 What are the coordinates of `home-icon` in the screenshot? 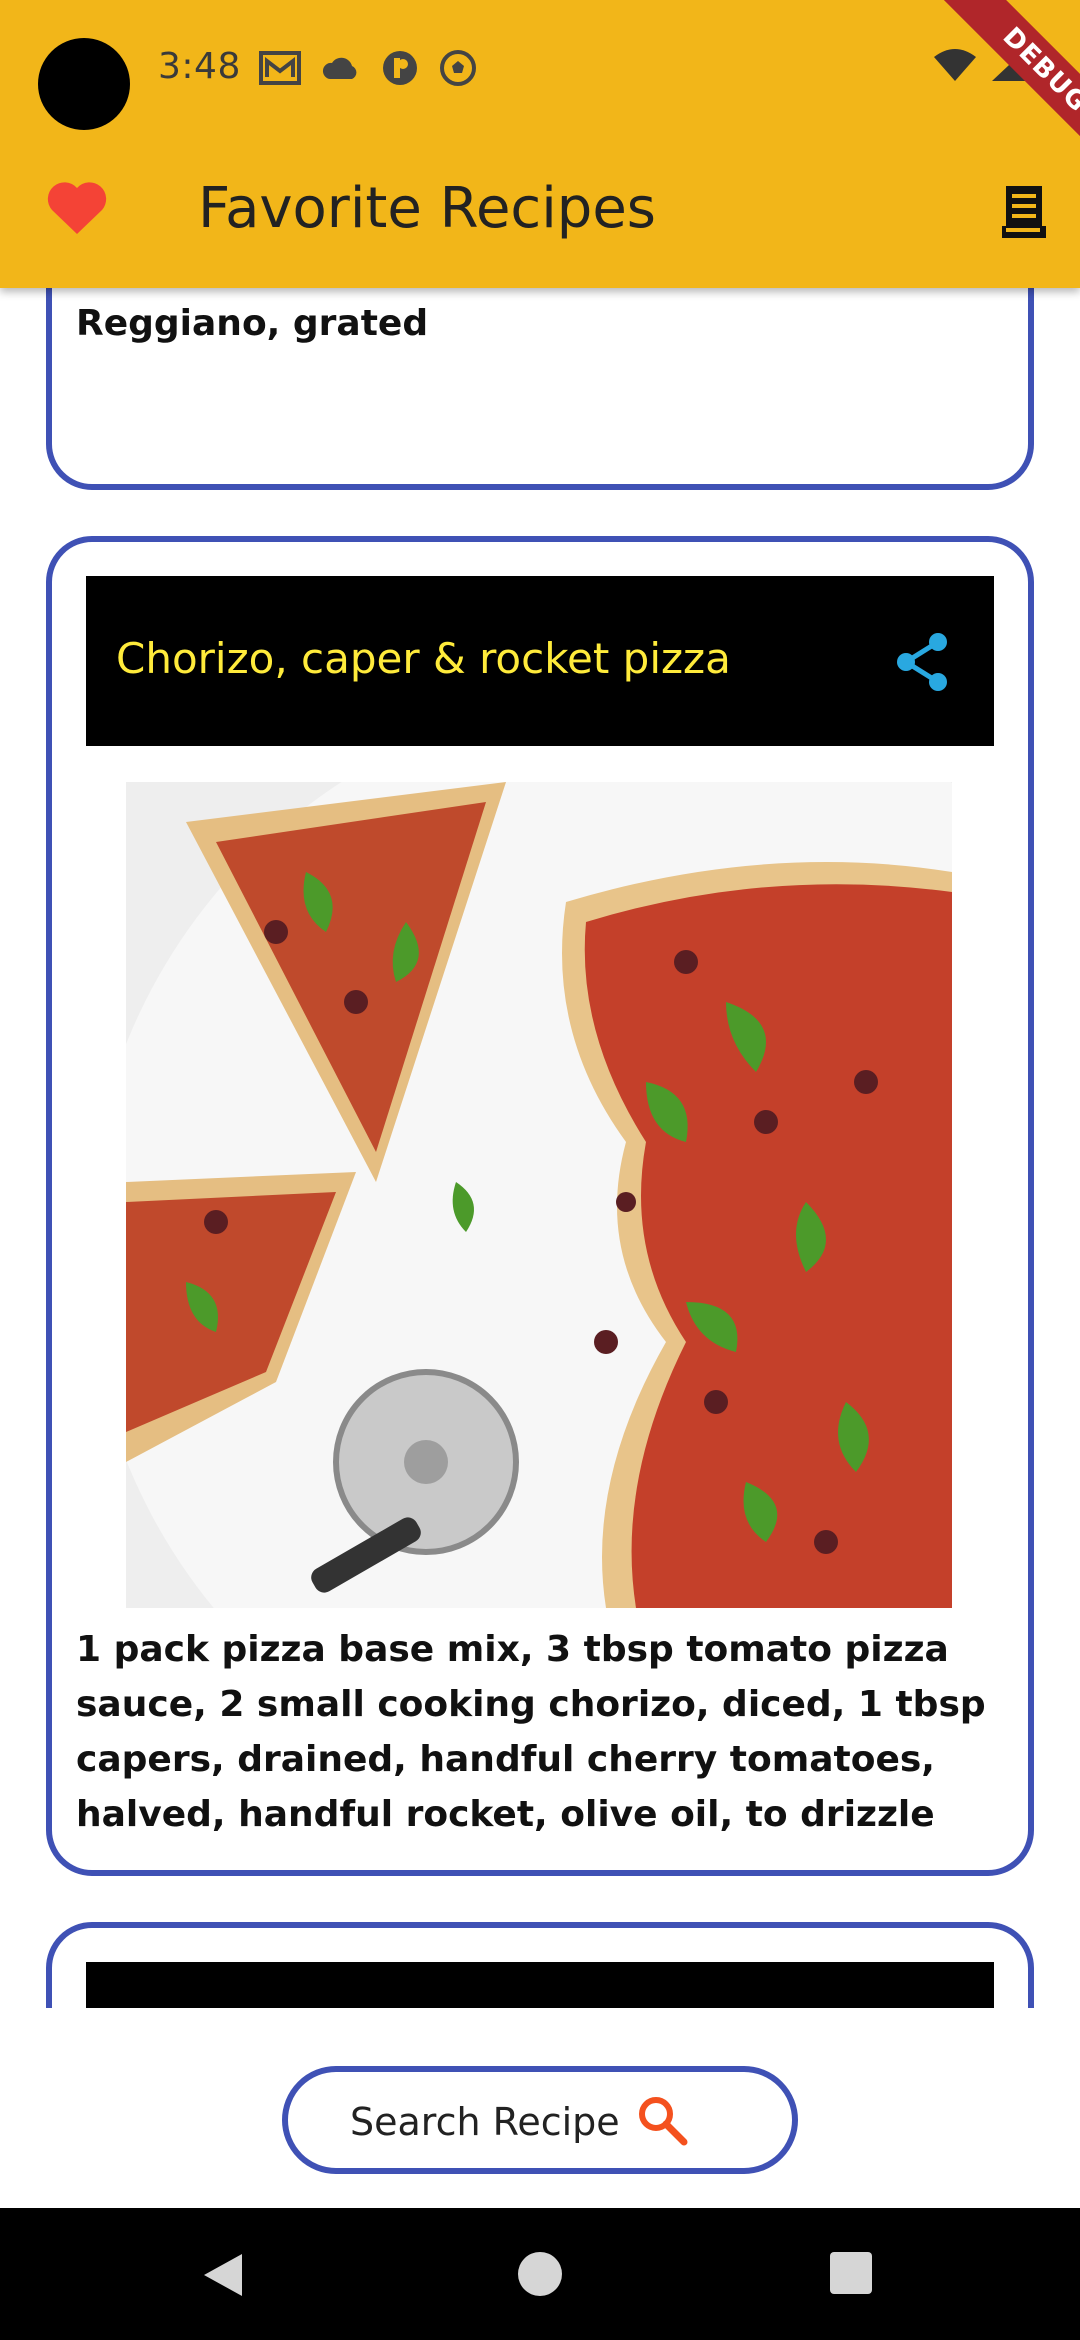 It's located at (540, 2274).